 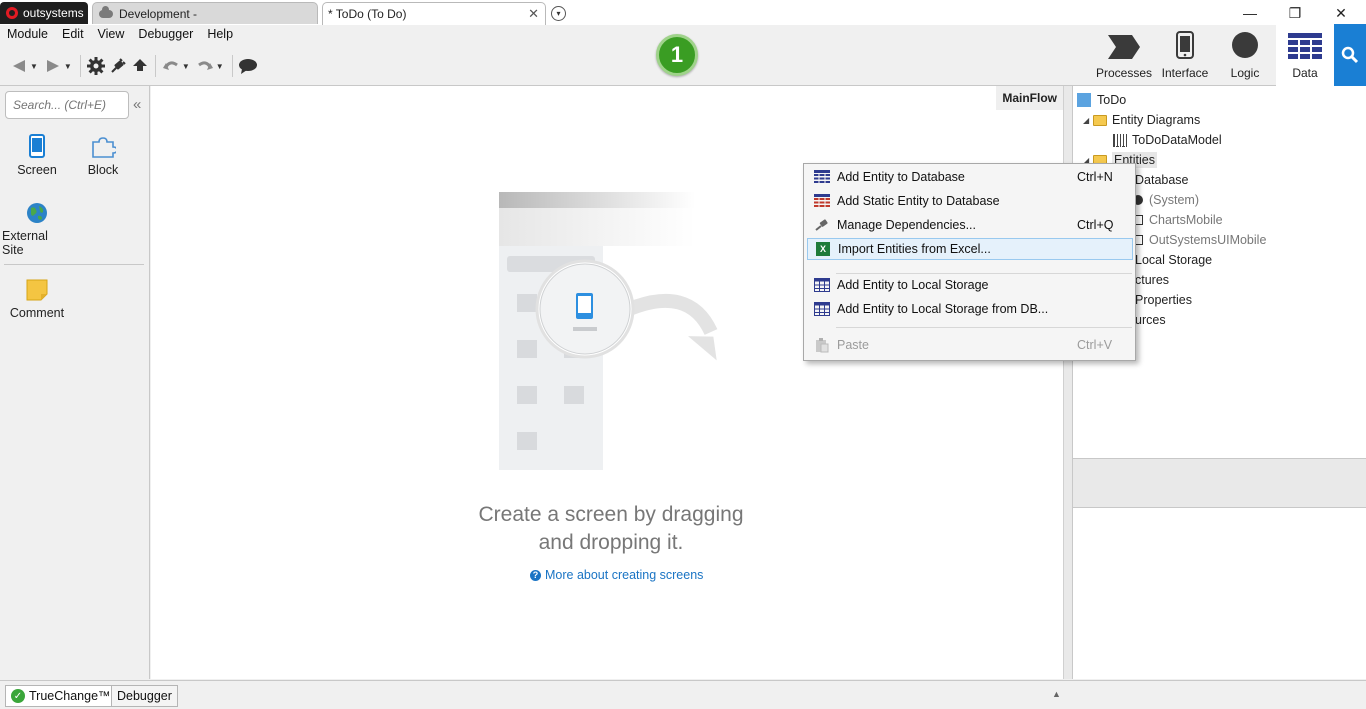 I want to click on tree-item-database: Database, so click(x=1162, y=180).